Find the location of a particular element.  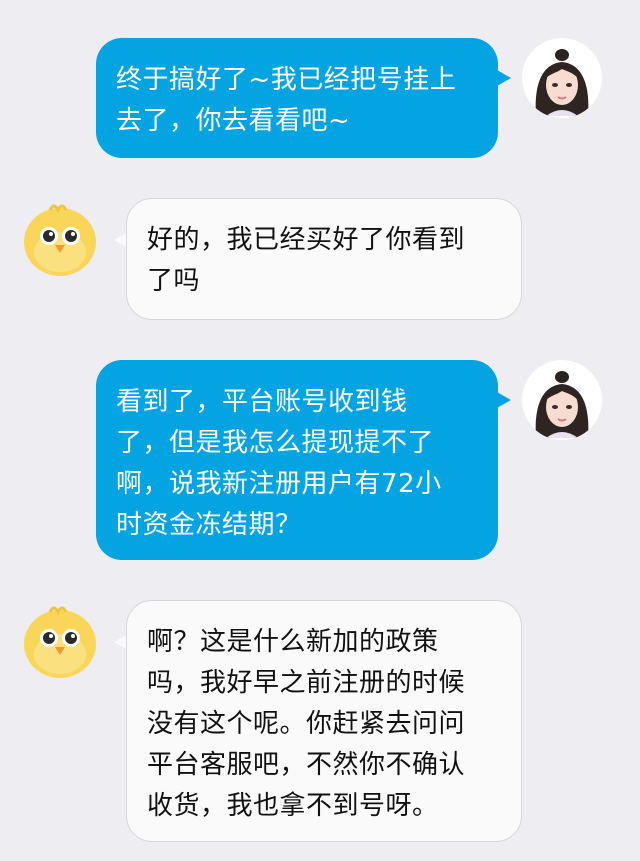

message-line: 时资金冻结期？ is located at coordinates (209, 525).